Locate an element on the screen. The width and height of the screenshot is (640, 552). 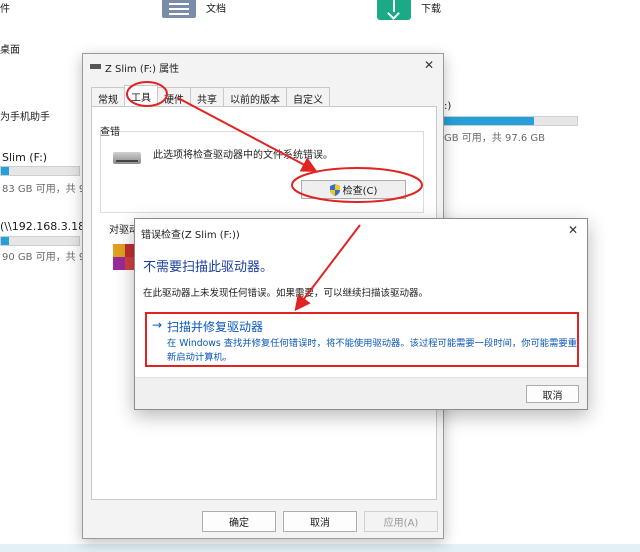
tab-sharing: 共享 is located at coordinates (207, 96).